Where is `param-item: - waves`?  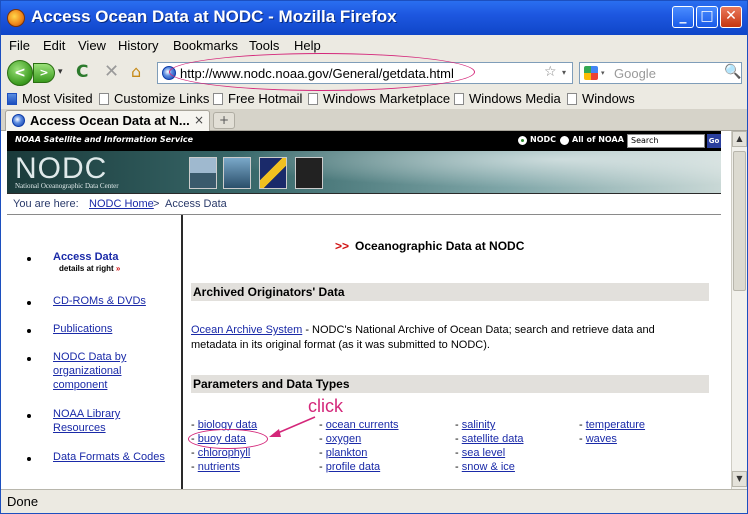 param-item: - waves is located at coordinates (598, 439).